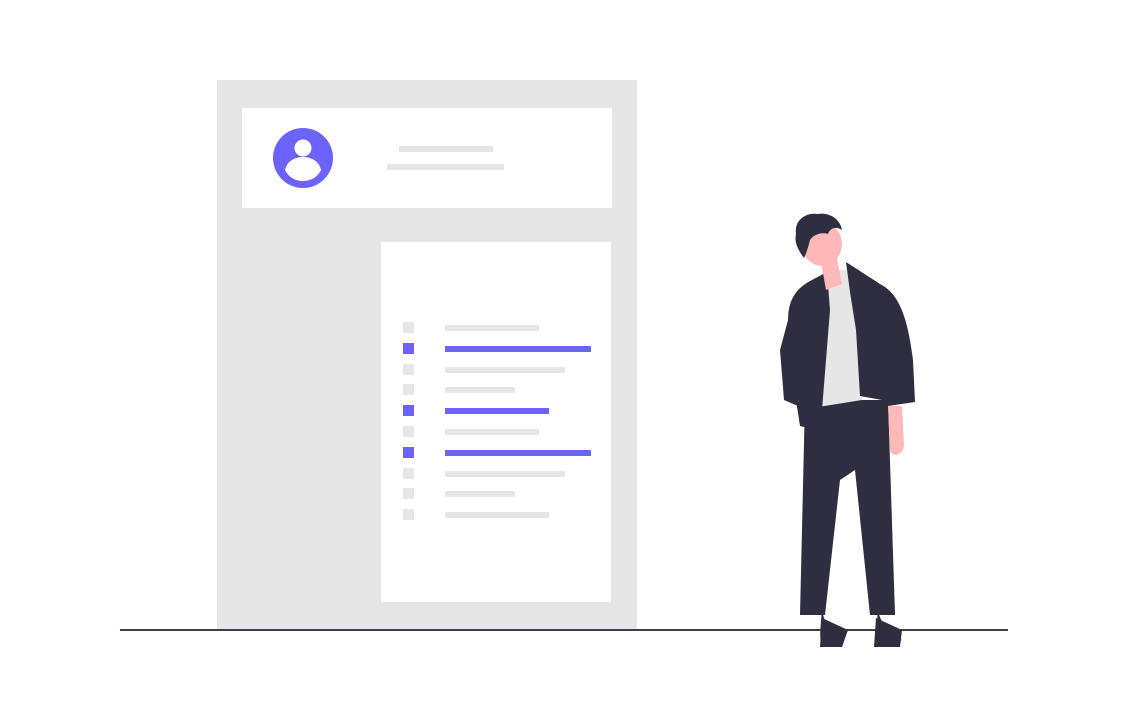 The width and height of the screenshot is (1128, 727). Describe the element at coordinates (847, 430) in the screenshot. I see `standing-man-icon` at that location.